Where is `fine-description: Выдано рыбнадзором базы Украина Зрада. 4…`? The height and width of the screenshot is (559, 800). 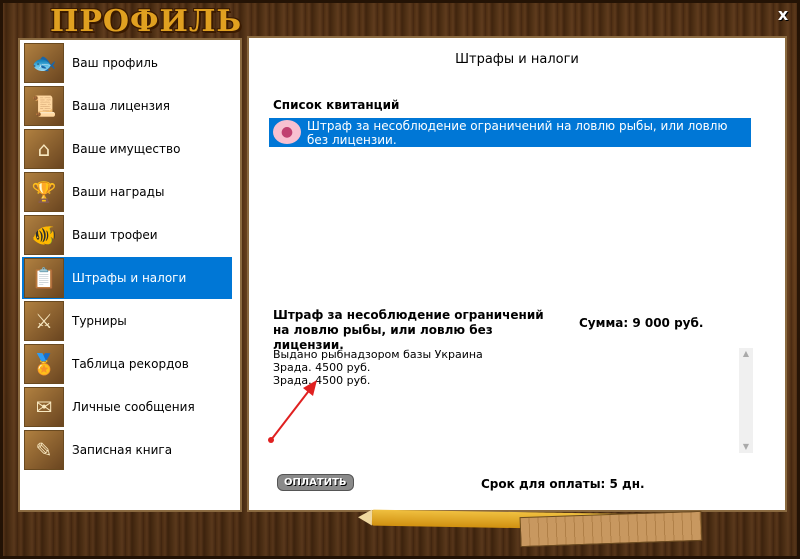
fine-description: Выдано рыбнадзором базы Украина Зрада. 4… is located at coordinates (503, 400).